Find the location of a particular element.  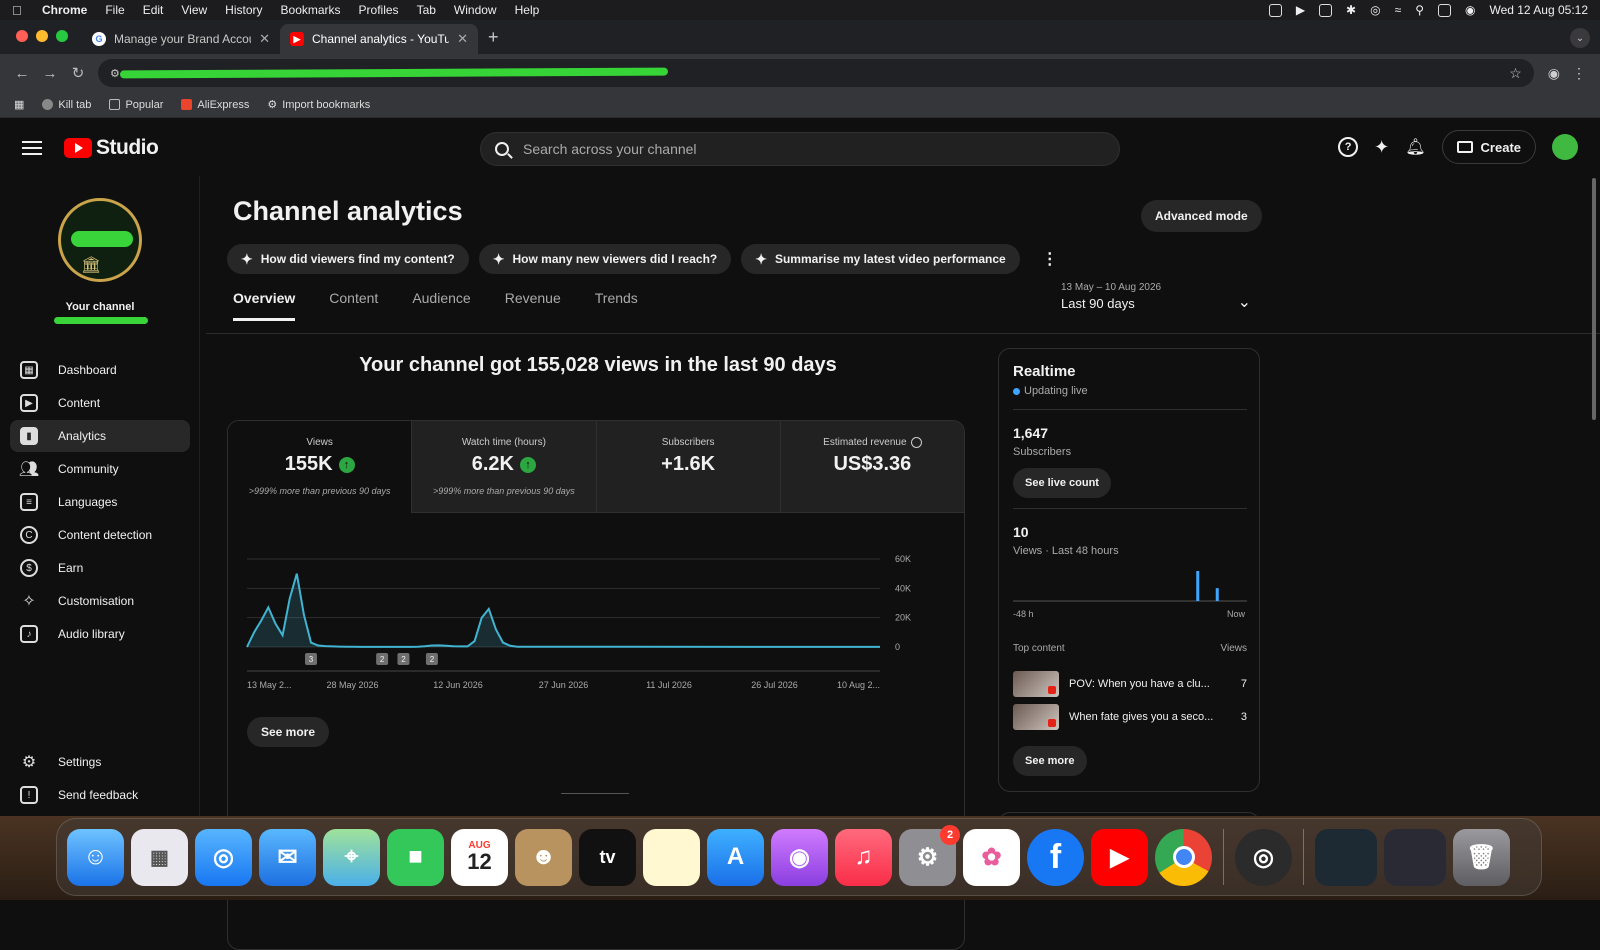

sidebar-item-community: 👥︎ Community is located at coordinates (100, 469).